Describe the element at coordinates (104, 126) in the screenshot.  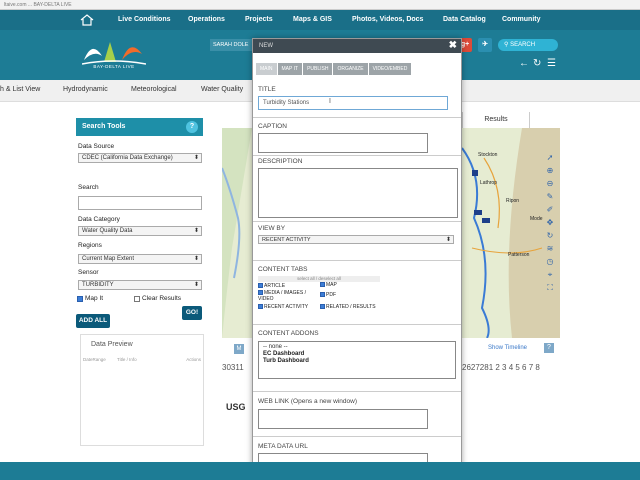
I see `search-tools-title: Search Tools` at that location.